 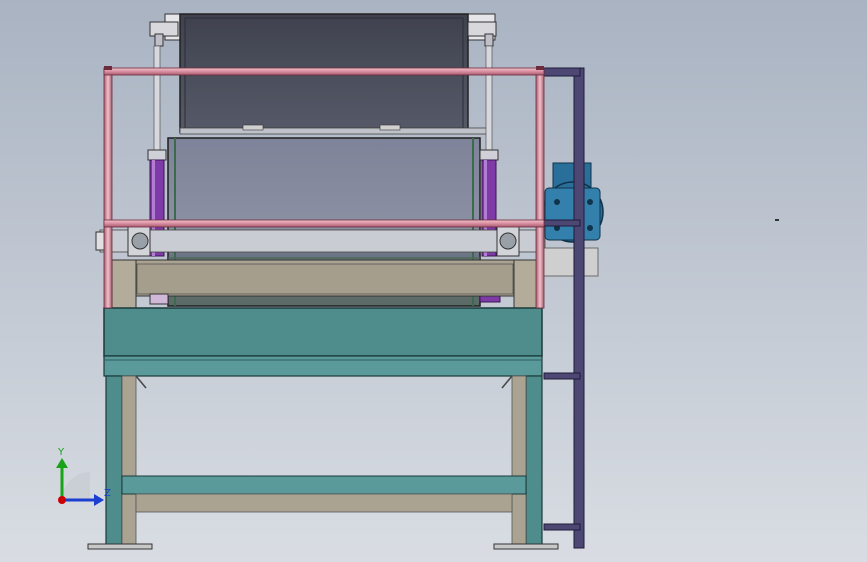 What do you see at coordinates (489, 98) in the screenshot?
I see `right-guide-rod` at bounding box center [489, 98].